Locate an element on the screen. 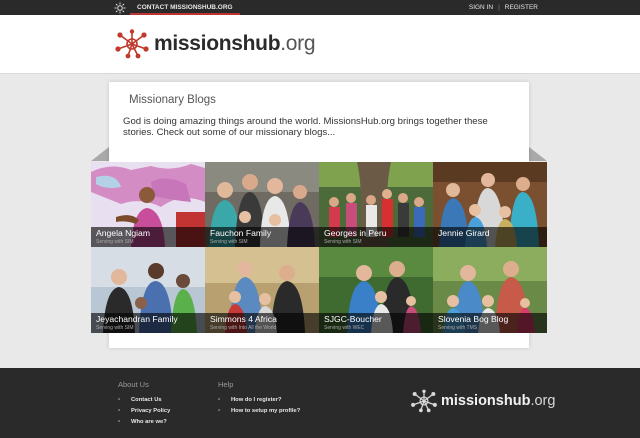 This screenshot has height=438, width=640. footer-logo-word-hub: hub is located at coordinates (517, 401).